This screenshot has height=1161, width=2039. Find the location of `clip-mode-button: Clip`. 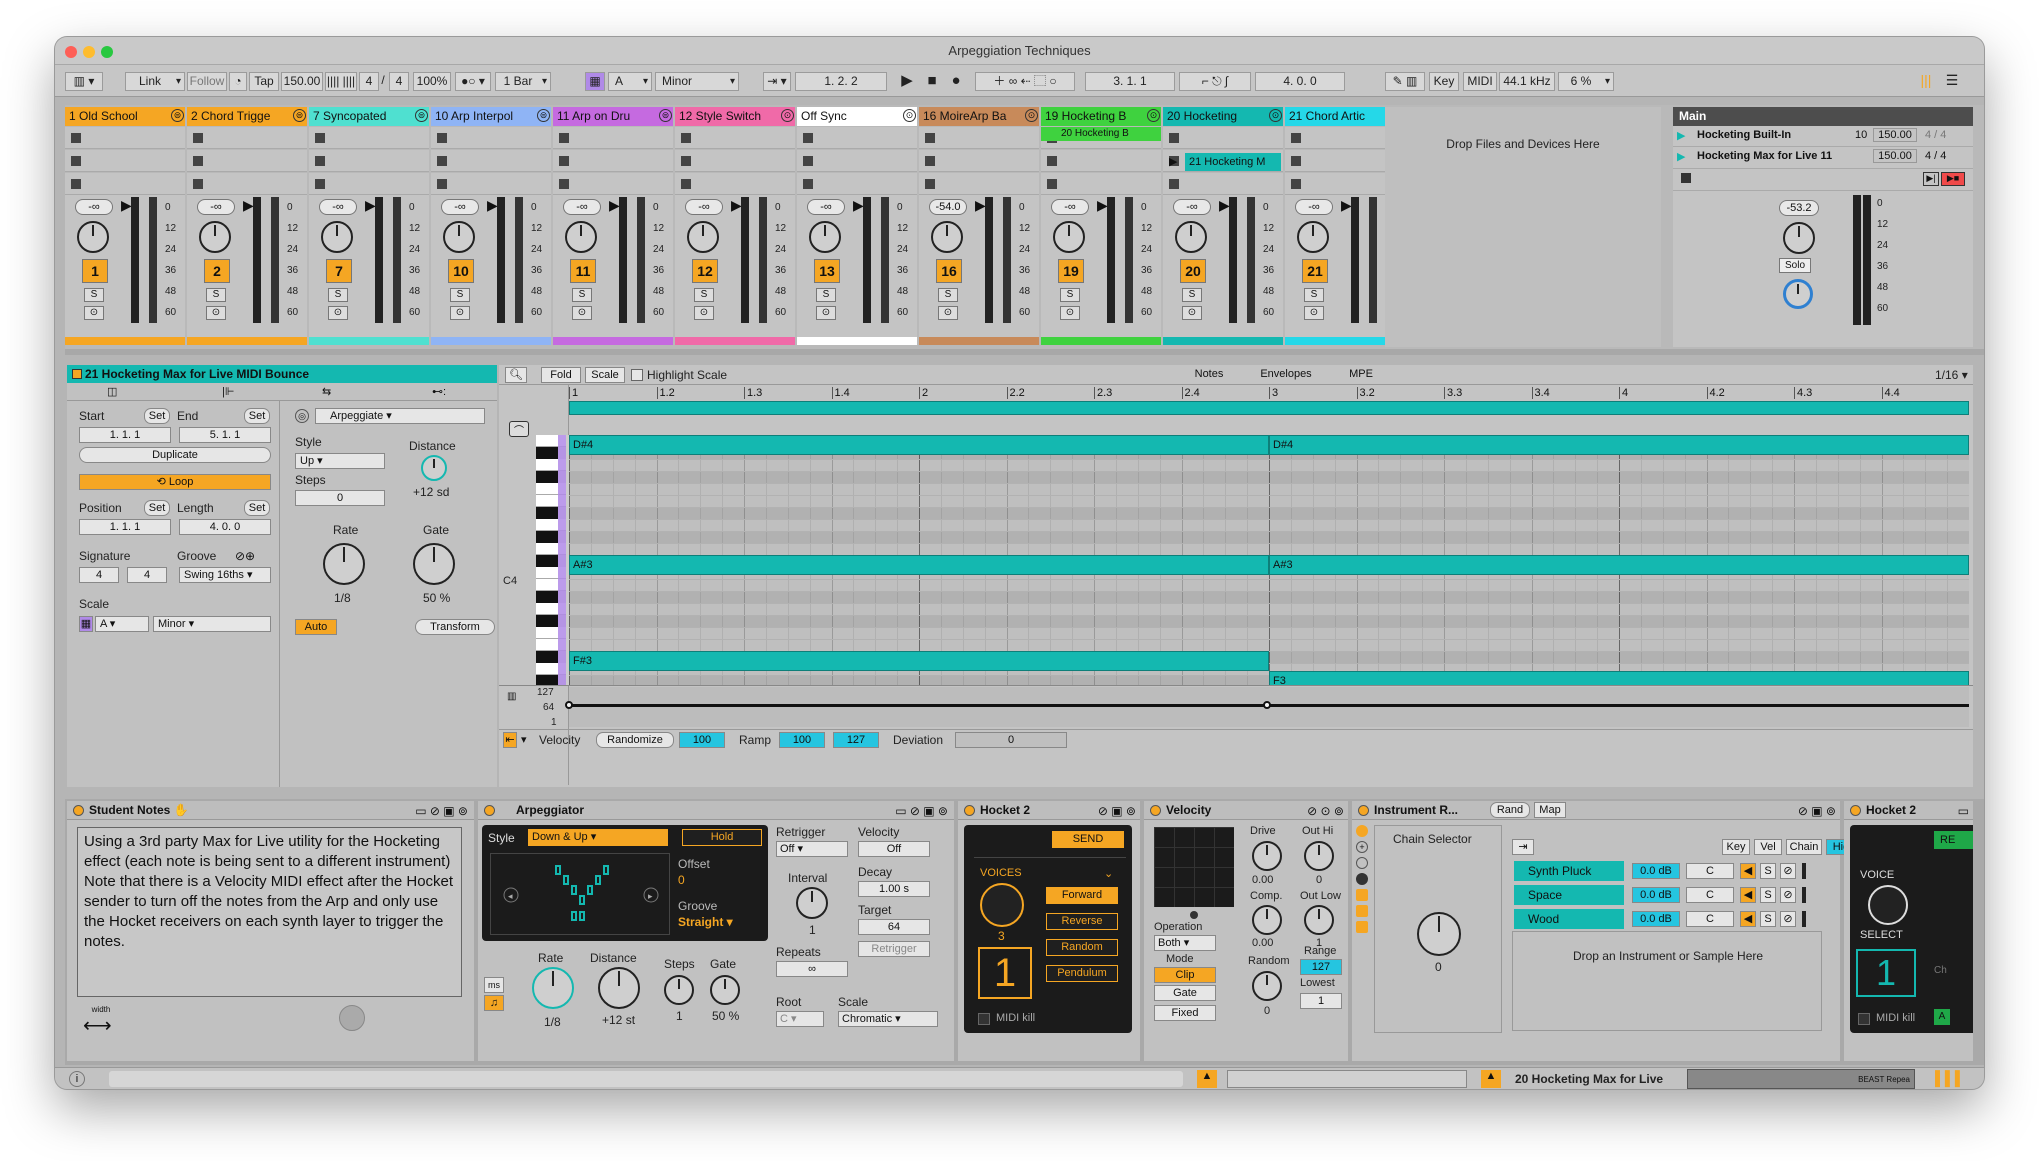

clip-mode-button: Clip is located at coordinates (1185, 975).